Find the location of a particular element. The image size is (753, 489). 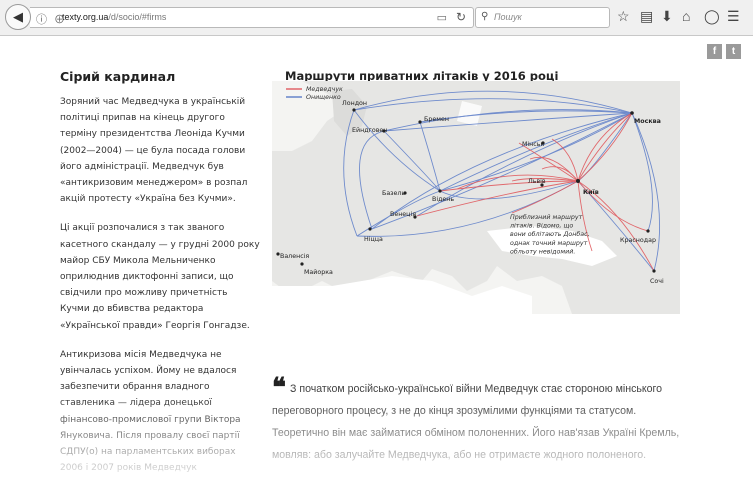

back-button: ◀ is located at coordinates (18, 17).